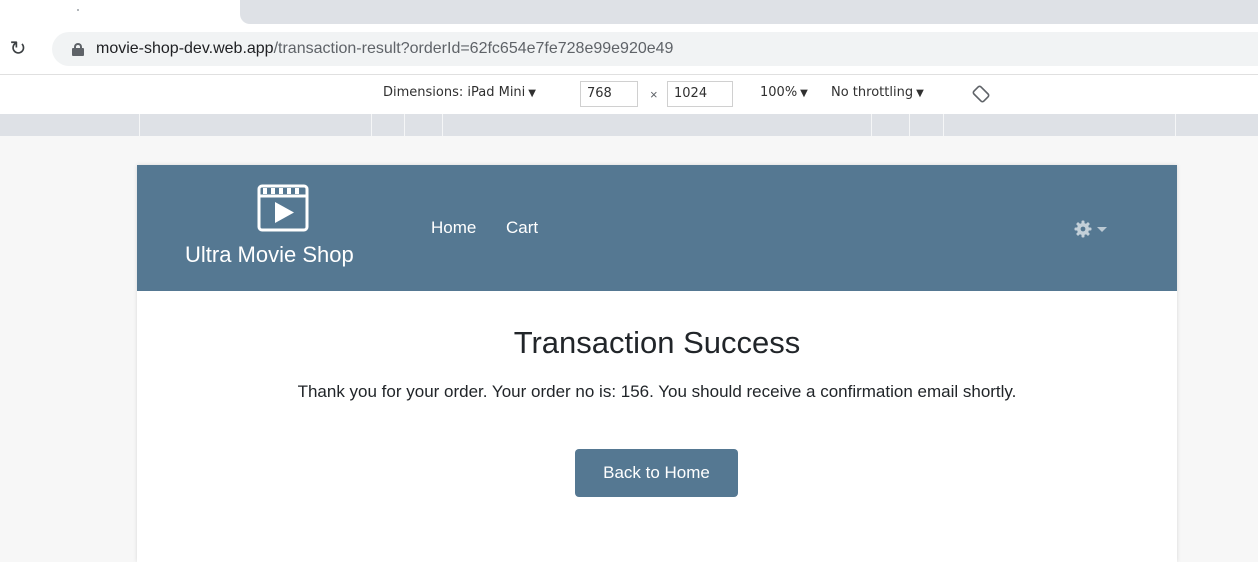 The width and height of the screenshot is (1258, 562). Describe the element at coordinates (185, 48) in the screenshot. I see `url-host: movie-shop-dev.web.app` at that location.